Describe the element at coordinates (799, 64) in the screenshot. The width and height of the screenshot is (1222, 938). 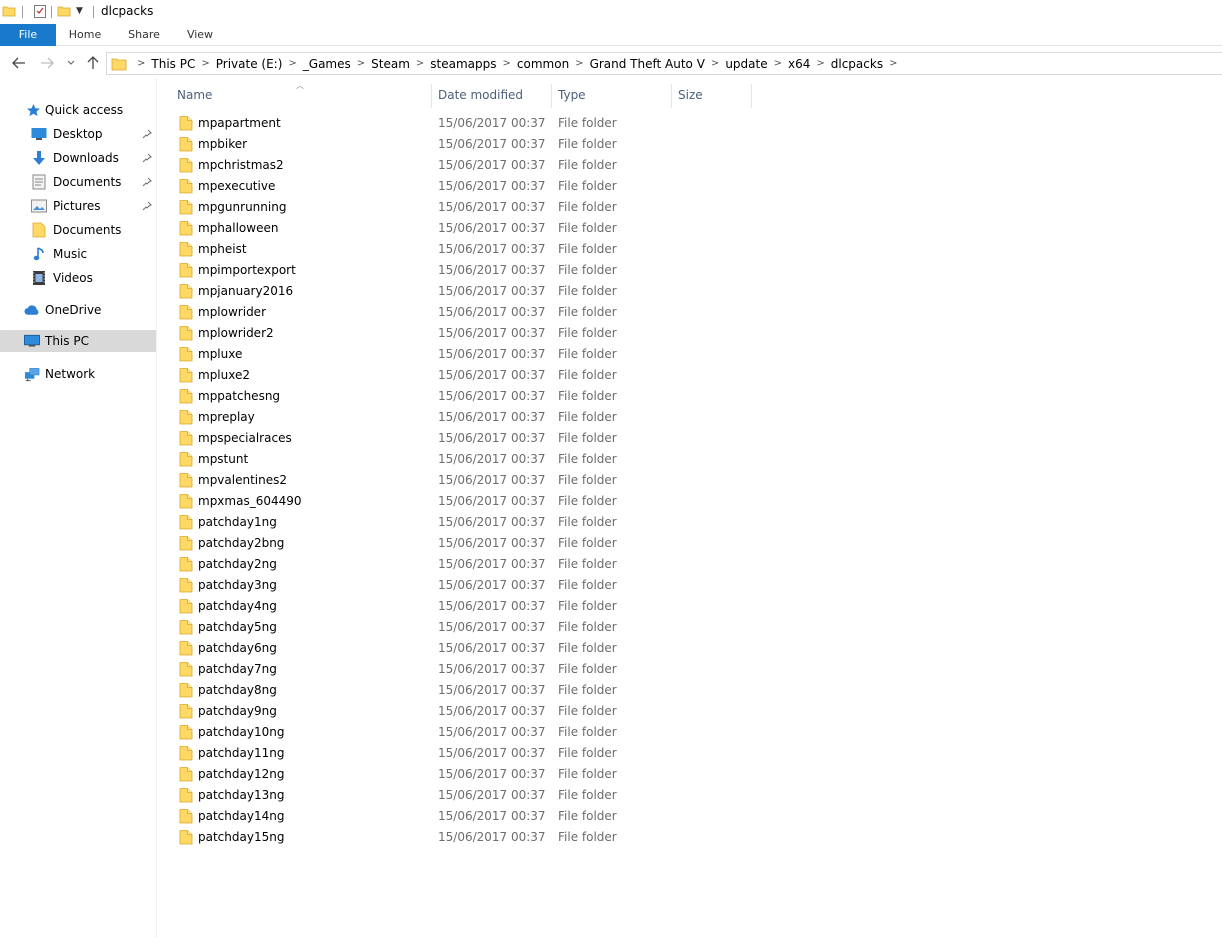
I see `breadcrumb-x64: x64` at that location.